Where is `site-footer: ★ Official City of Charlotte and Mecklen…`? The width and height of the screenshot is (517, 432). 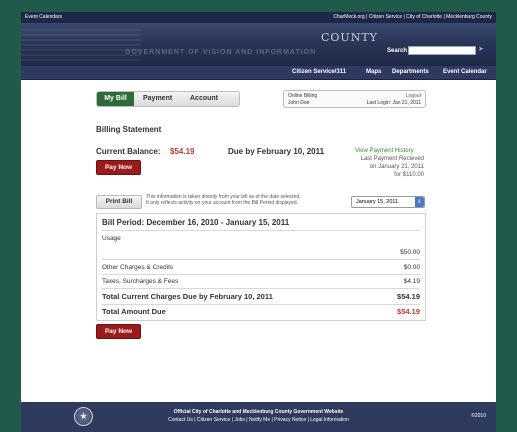
site-footer: ★ Official City of Charlotte and Mecklen… is located at coordinates (258, 417).